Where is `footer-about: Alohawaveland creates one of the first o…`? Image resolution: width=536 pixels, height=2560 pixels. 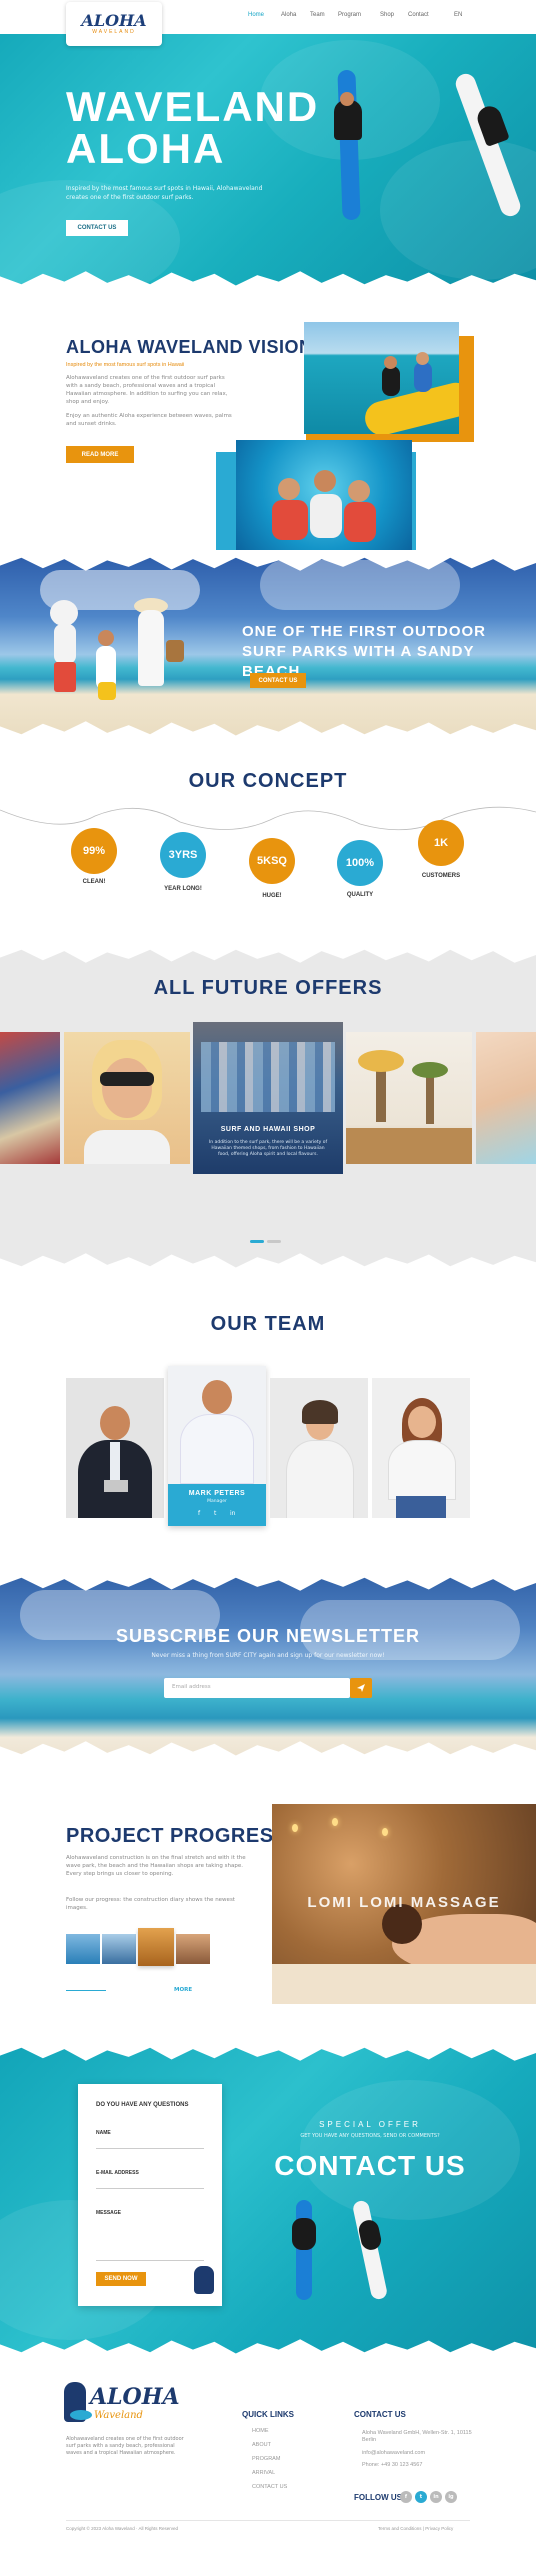 footer-about: Alohawaveland creates one of the first o… is located at coordinates (125, 2446).